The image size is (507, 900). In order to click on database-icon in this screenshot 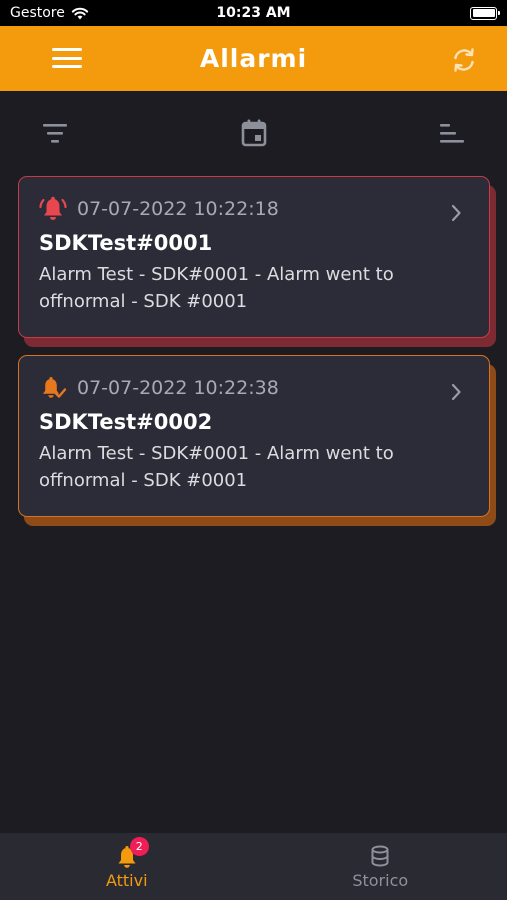, I will do `click(380, 856)`.